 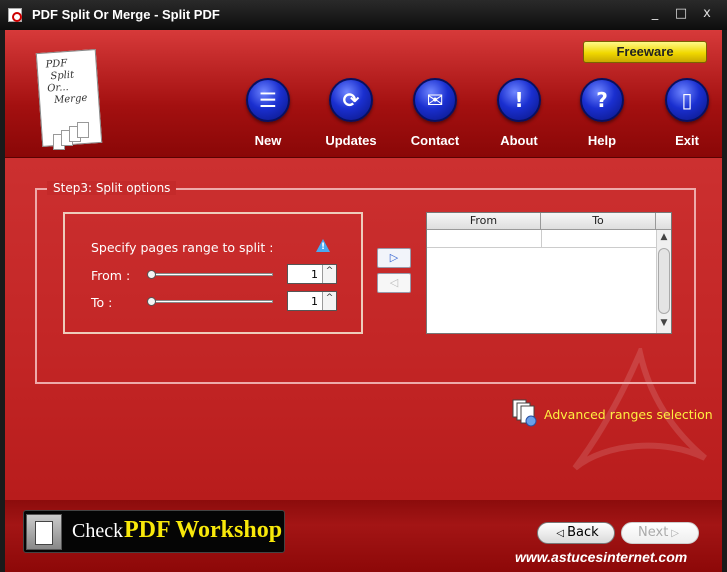 What do you see at coordinates (182, 247) in the screenshot?
I see `range-title: Specify pages range to split :` at bounding box center [182, 247].